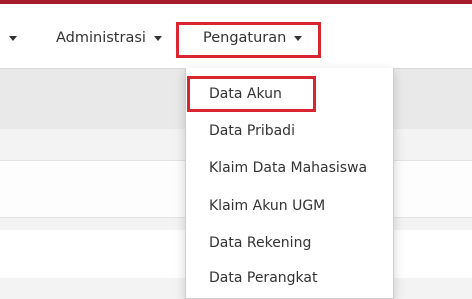  I want to click on menu-item-data-pribadi: Data Pribadi, so click(252, 131).